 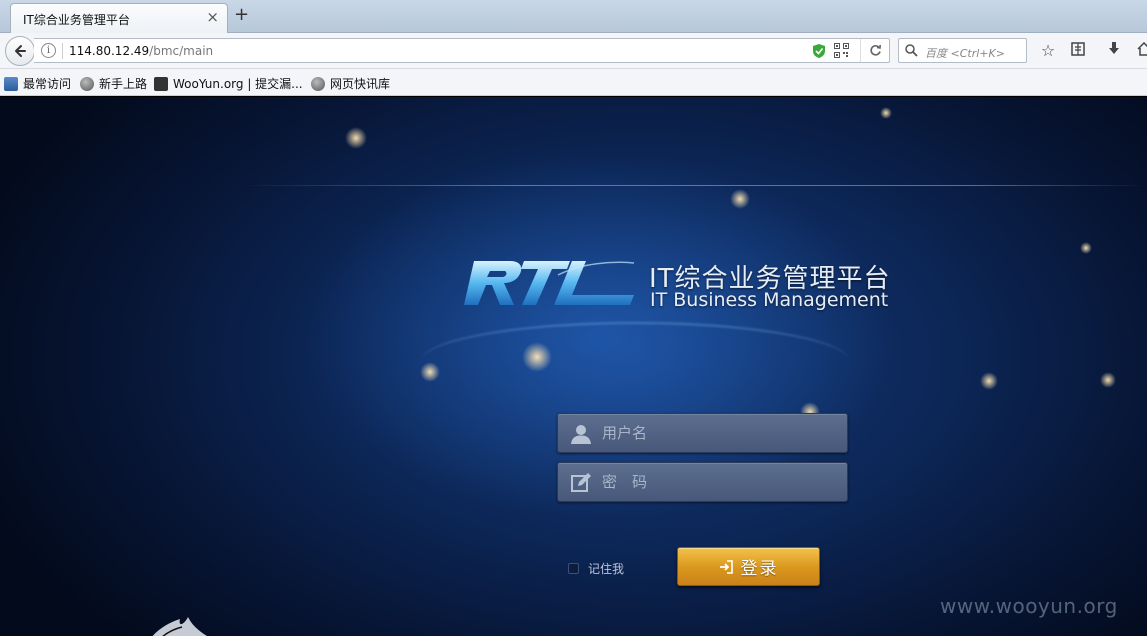 What do you see at coordinates (462, 50) in the screenshot?
I see `address-bar: i 114.80.12.49/bmc/main` at bounding box center [462, 50].